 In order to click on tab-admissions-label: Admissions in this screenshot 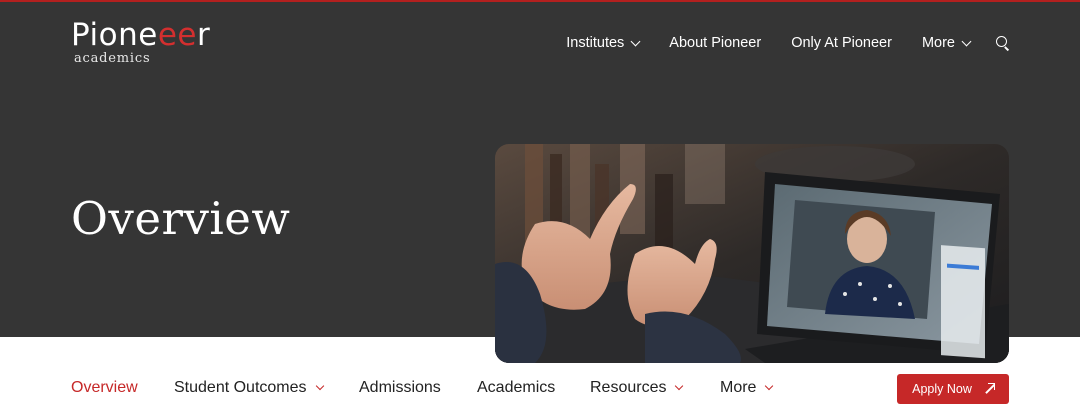, I will do `click(400, 387)`.